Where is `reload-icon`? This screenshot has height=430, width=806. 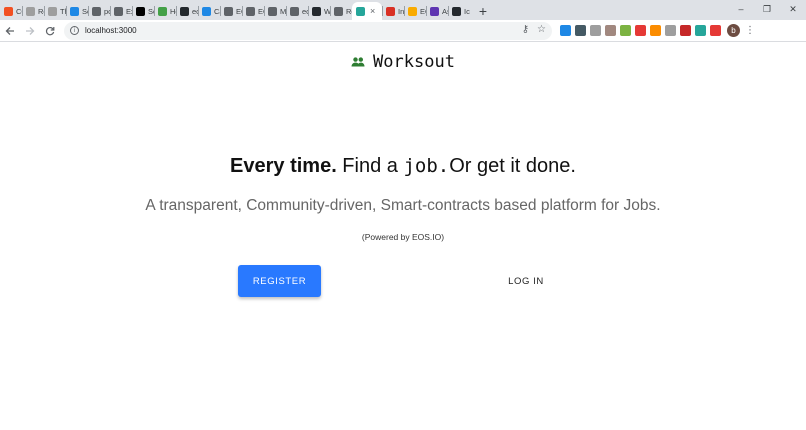 reload-icon is located at coordinates (50, 30).